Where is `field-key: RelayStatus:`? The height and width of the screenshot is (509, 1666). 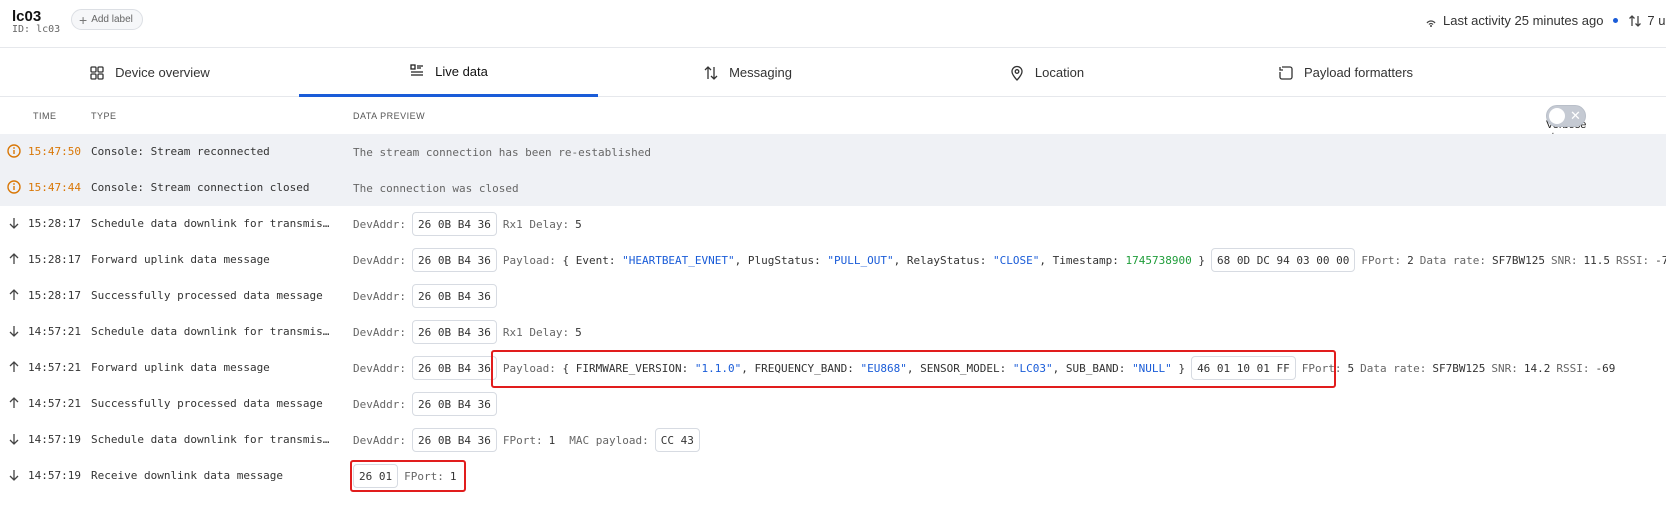 field-key: RelayStatus: is located at coordinates (946, 260).